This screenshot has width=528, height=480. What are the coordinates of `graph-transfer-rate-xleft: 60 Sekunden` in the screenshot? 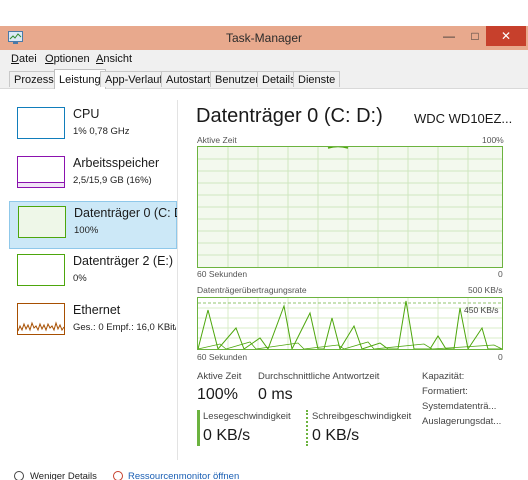 It's located at (222, 357).